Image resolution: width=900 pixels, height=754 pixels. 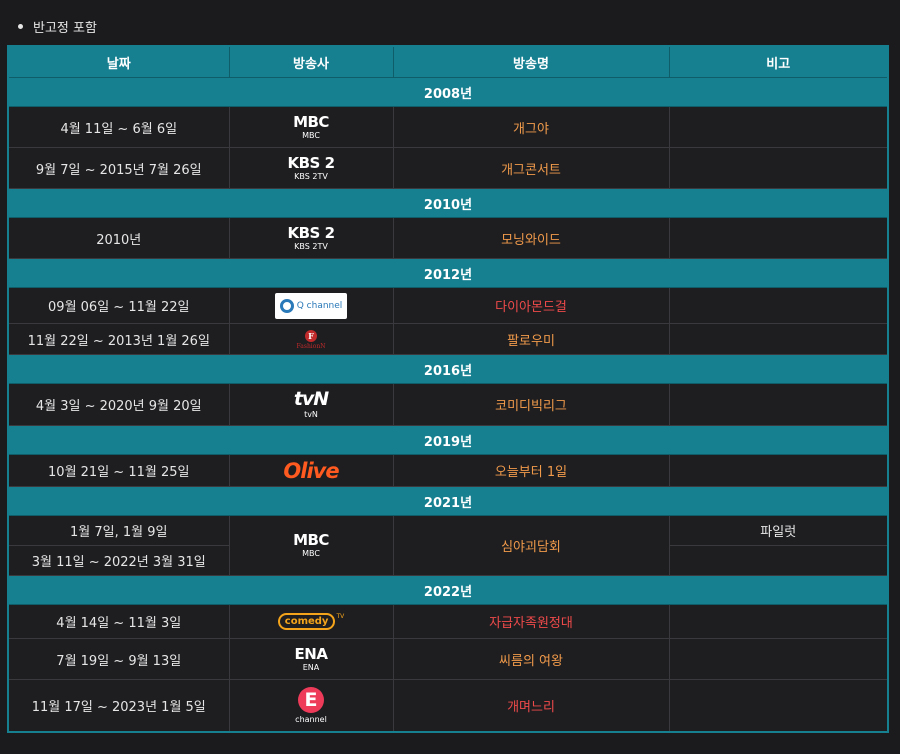 I want to click on program-link: 개며느리, so click(x=531, y=705).